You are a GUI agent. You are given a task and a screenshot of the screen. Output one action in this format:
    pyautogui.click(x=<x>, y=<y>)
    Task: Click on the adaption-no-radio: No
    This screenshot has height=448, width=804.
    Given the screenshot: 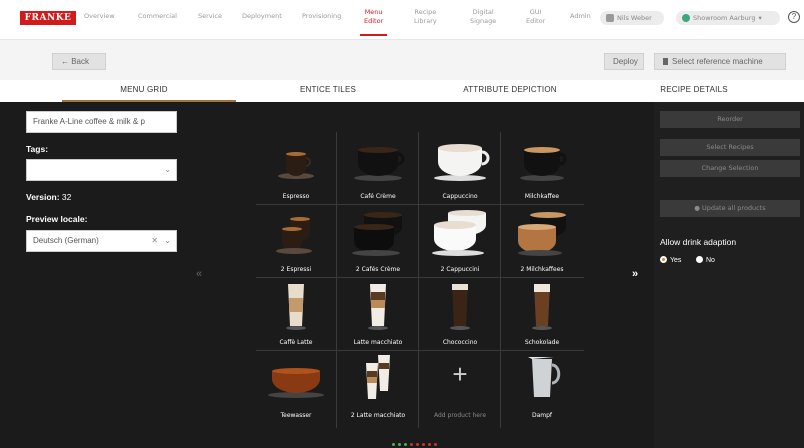 What is the action you would take?
    pyautogui.click(x=705, y=260)
    